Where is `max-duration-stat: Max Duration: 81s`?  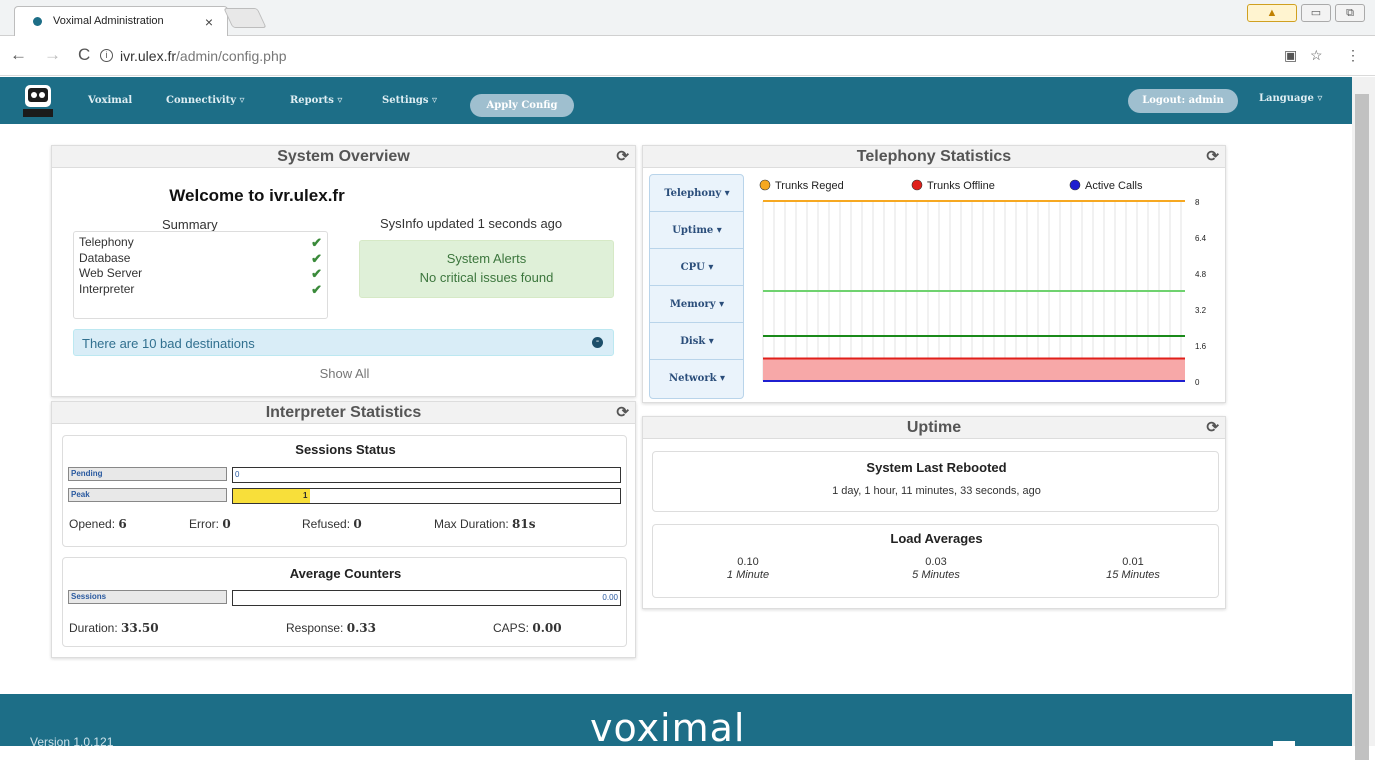
max-duration-stat: Max Duration: 81s is located at coordinates (485, 524).